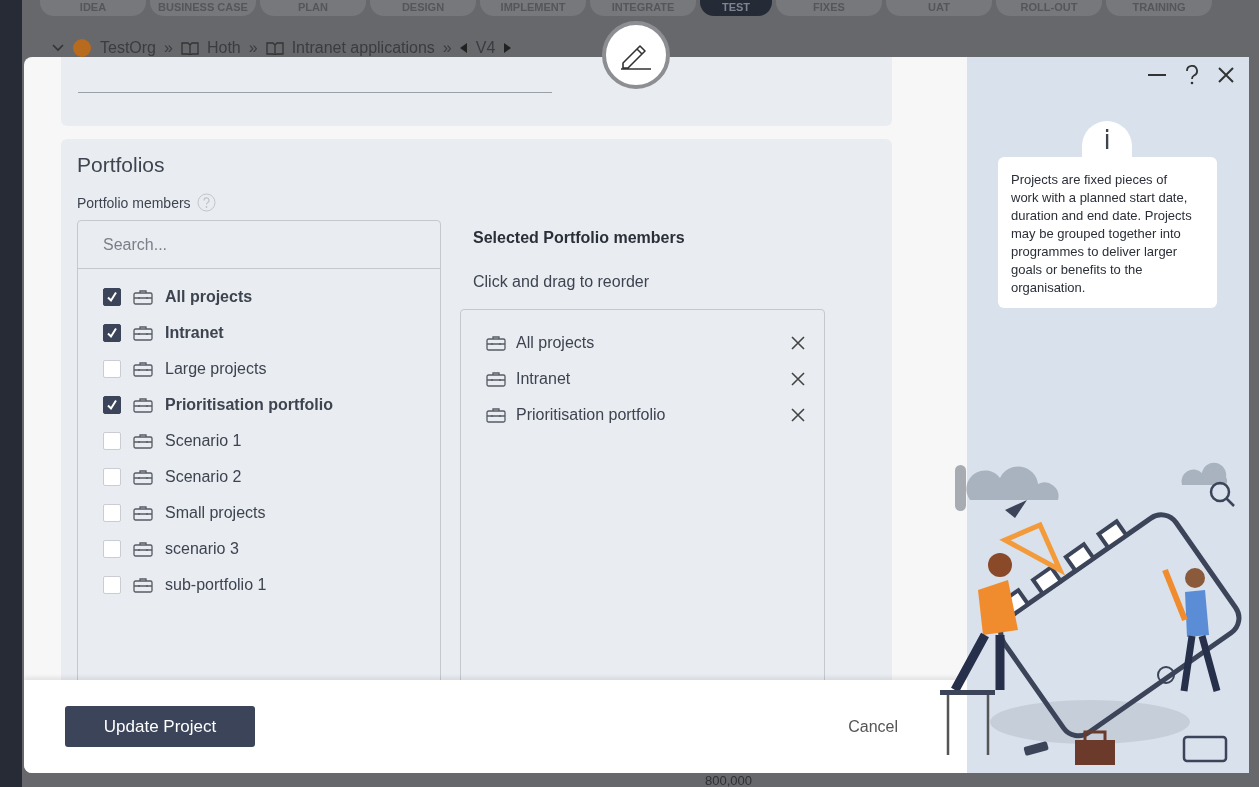 This screenshot has width=1259, height=787. Describe the element at coordinates (873, 726) in the screenshot. I see `cancel-link: Cancel` at that location.